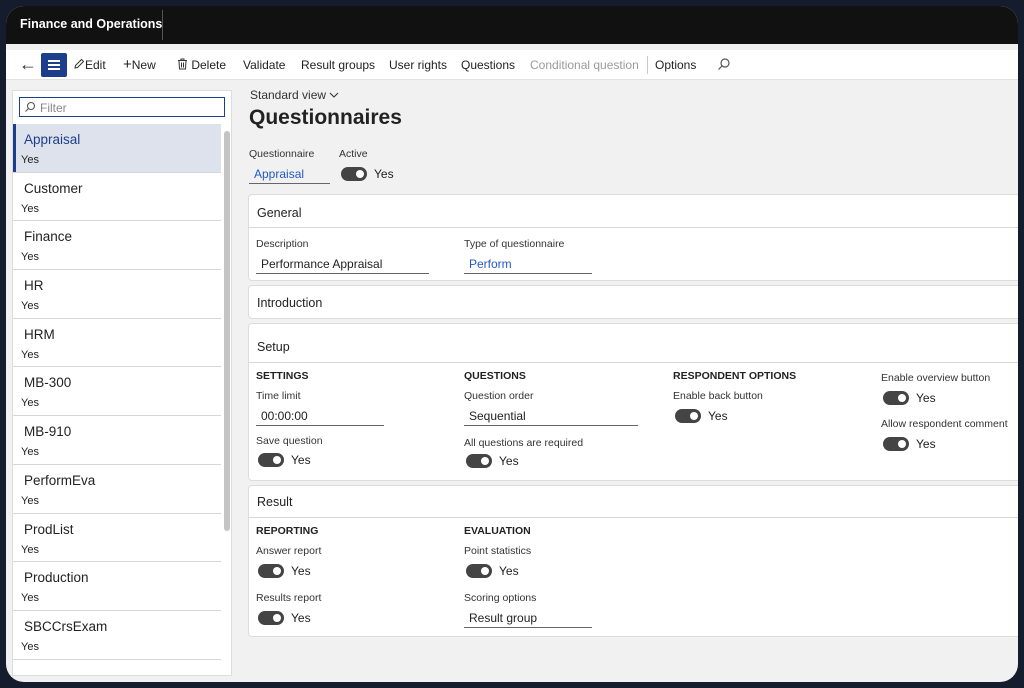 This screenshot has height=688, width=1024. What do you see at coordinates (271, 460) in the screenshot?
I see `save-question-toggle` at bounding box center [271, 460].